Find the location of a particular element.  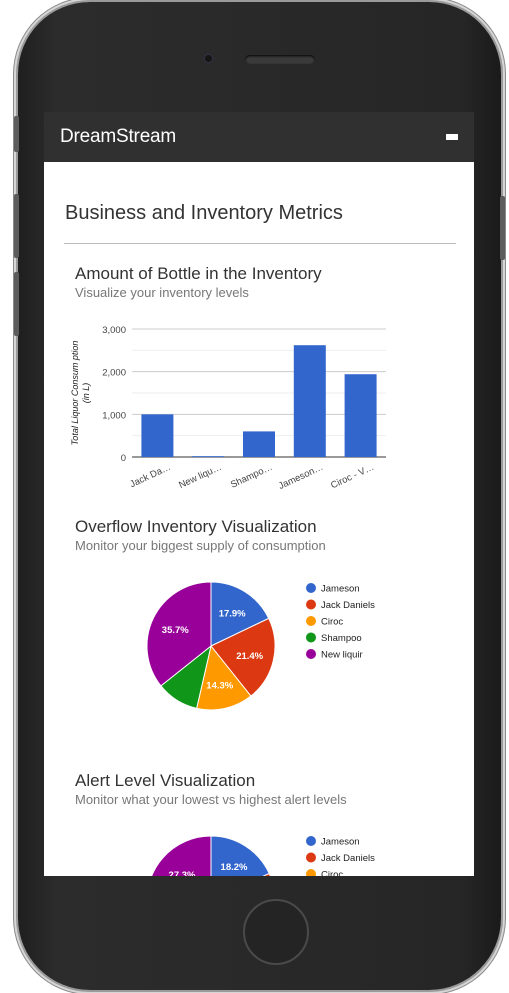

volume-up-button is located at coordinates (16, 226).